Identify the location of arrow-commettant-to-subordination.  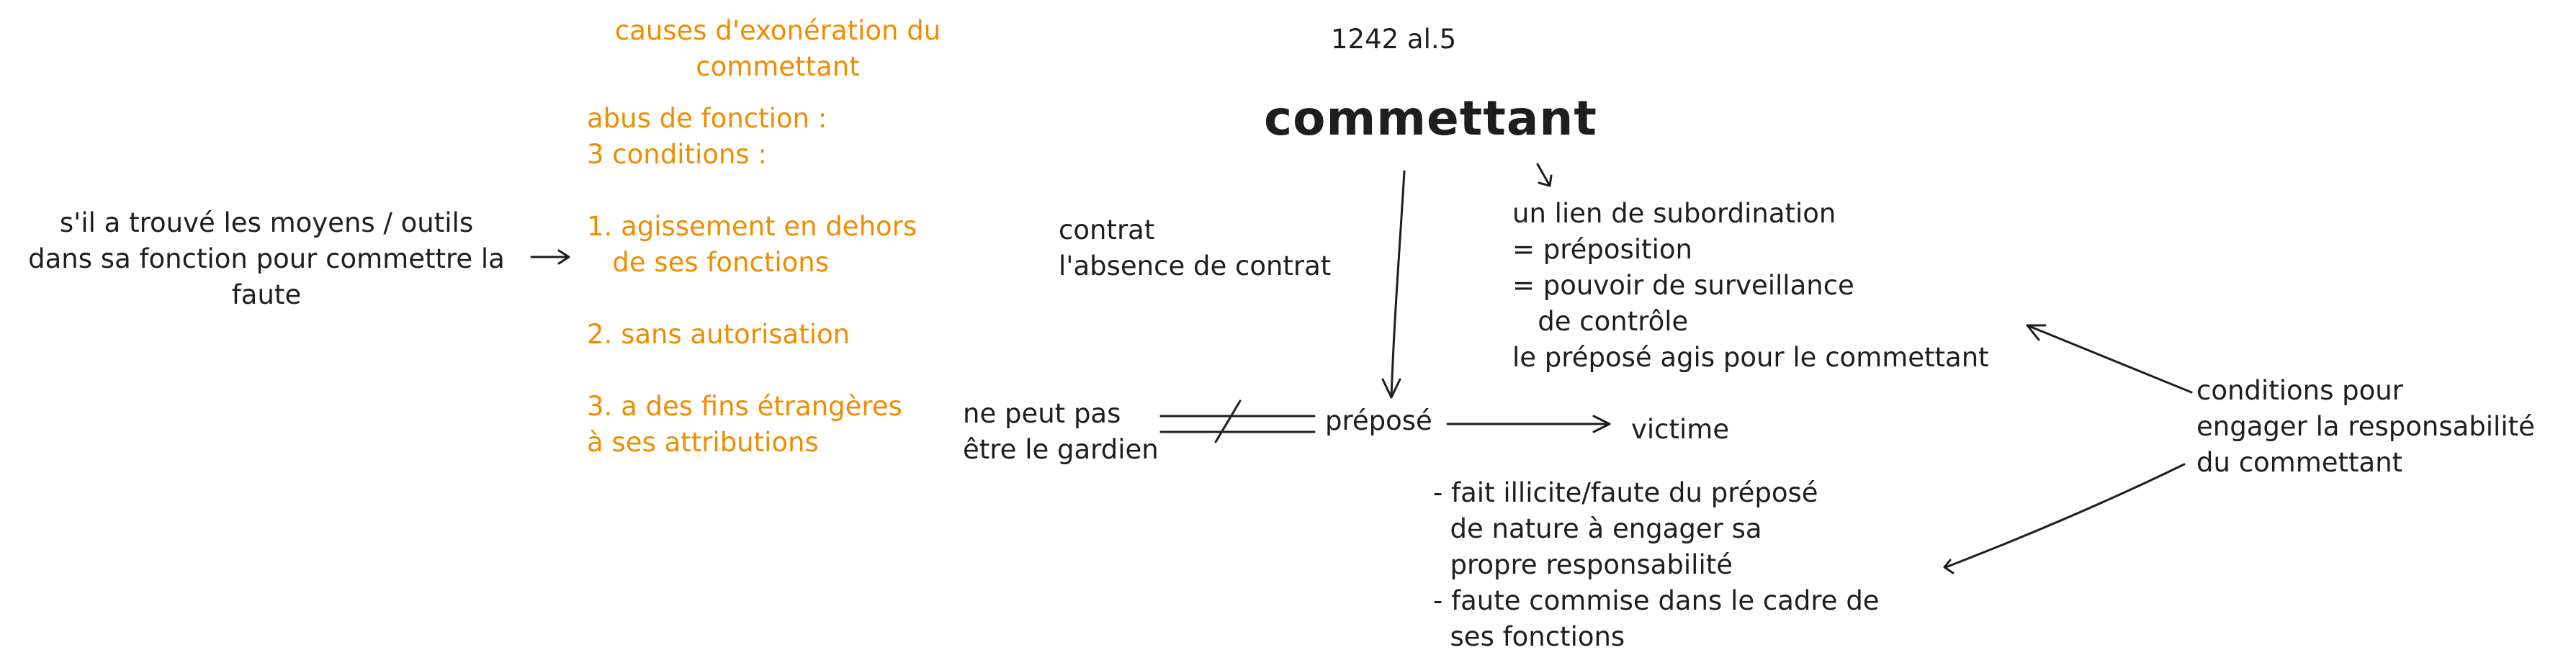
(1544, 175).